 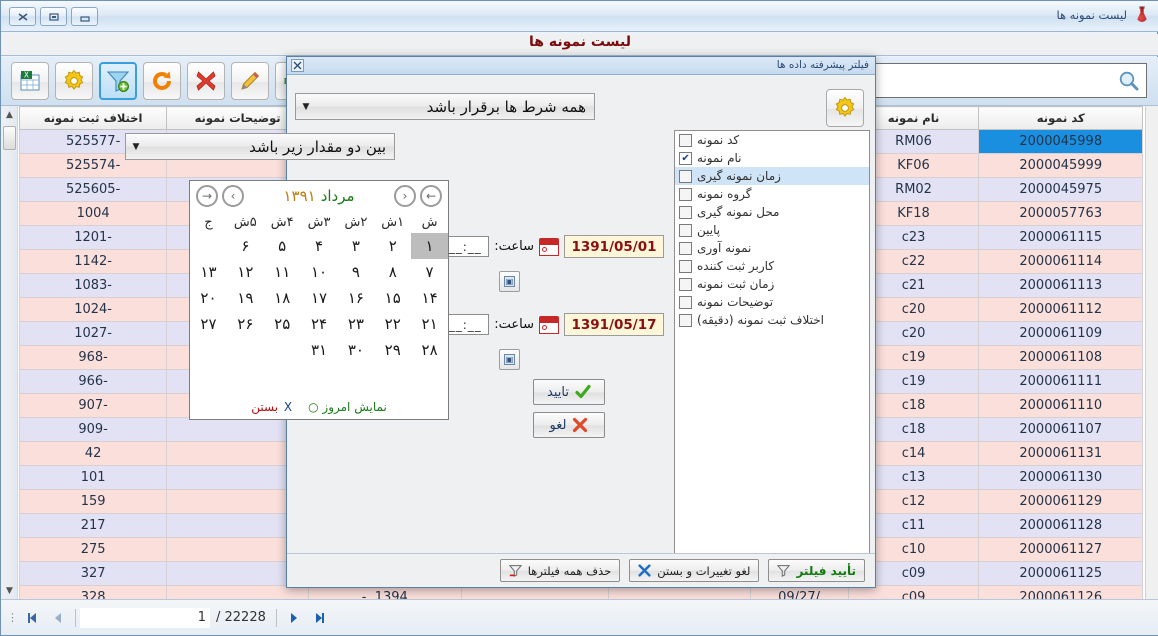 What do you see at coordinates (614, 324) in the screenshot?
I see `date-to-field: 1391/05/17` at bounding box center [614, 324].